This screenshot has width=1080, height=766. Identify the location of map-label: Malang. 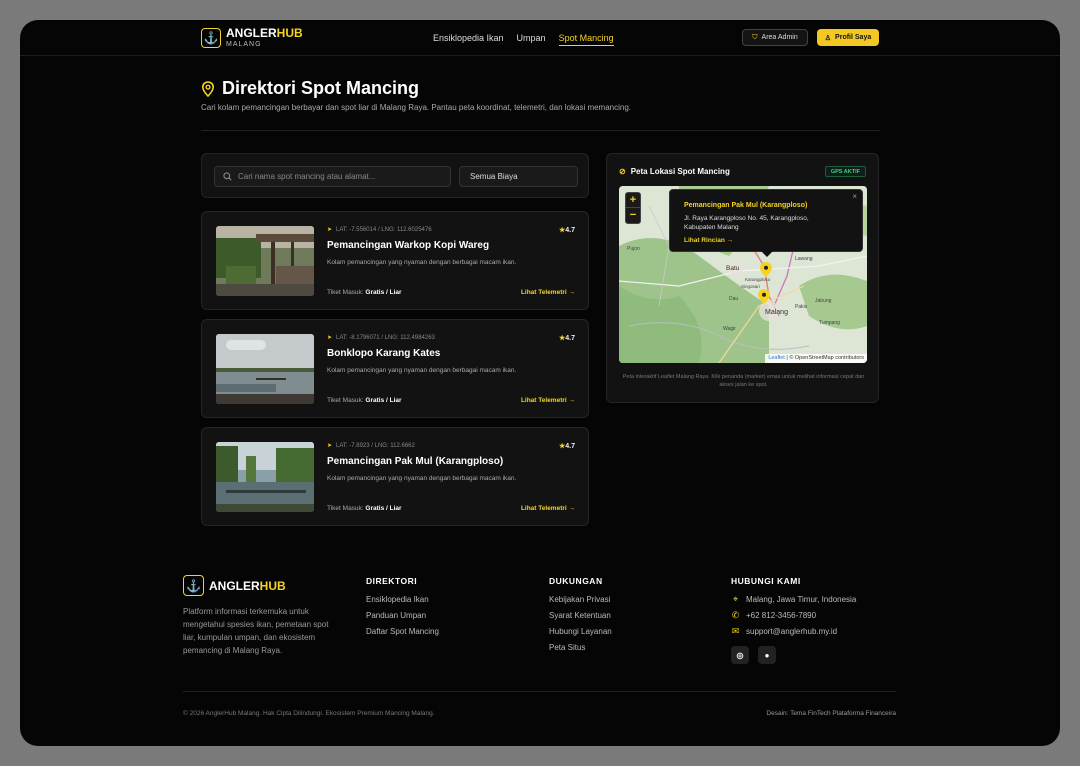
(776, 312).